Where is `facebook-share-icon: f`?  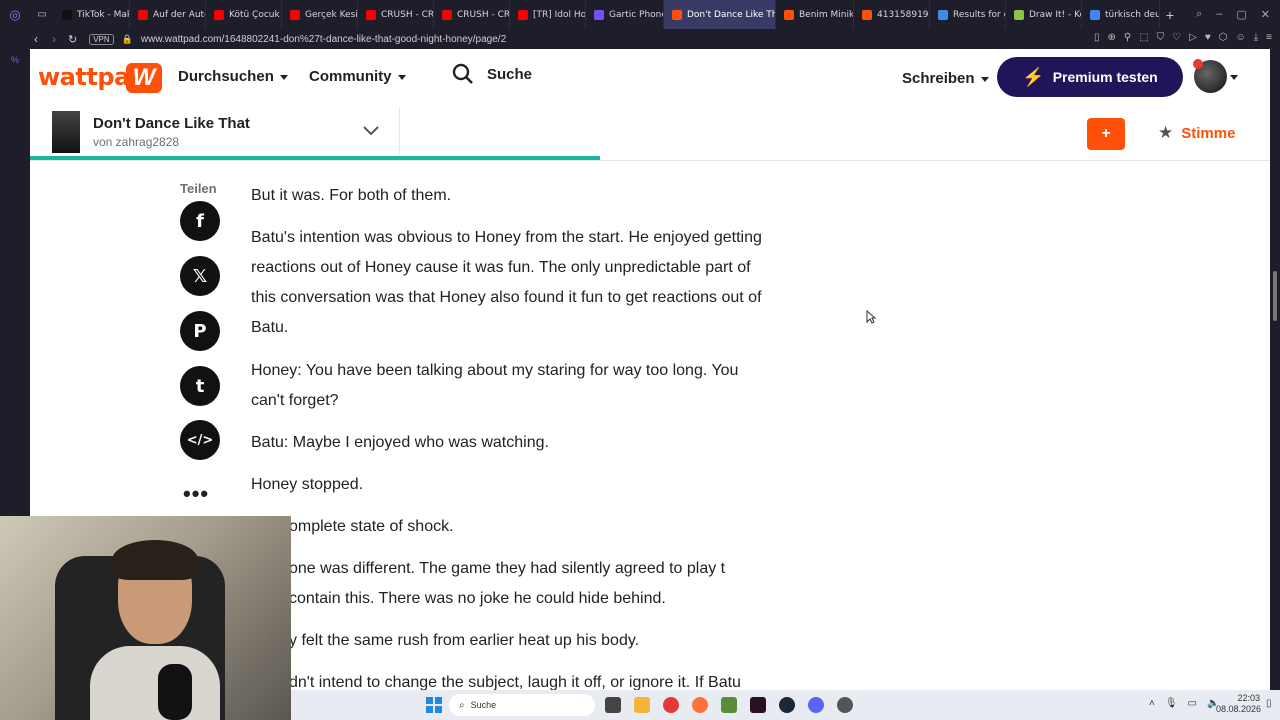 facebook-share-icon: f is located at coordinates (200, 221).